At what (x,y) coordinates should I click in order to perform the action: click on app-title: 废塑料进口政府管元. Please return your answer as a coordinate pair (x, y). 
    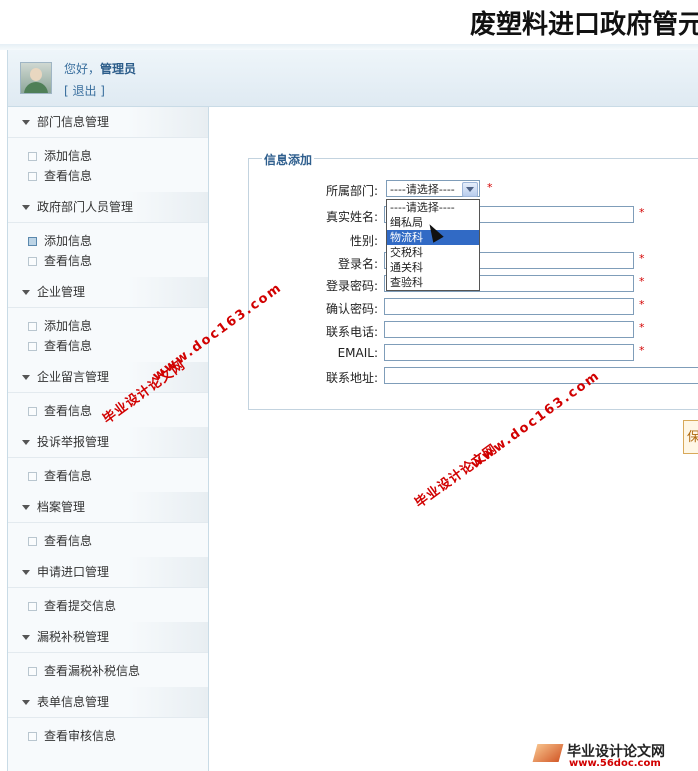
    Looking at the image, I should click on (583, 25).